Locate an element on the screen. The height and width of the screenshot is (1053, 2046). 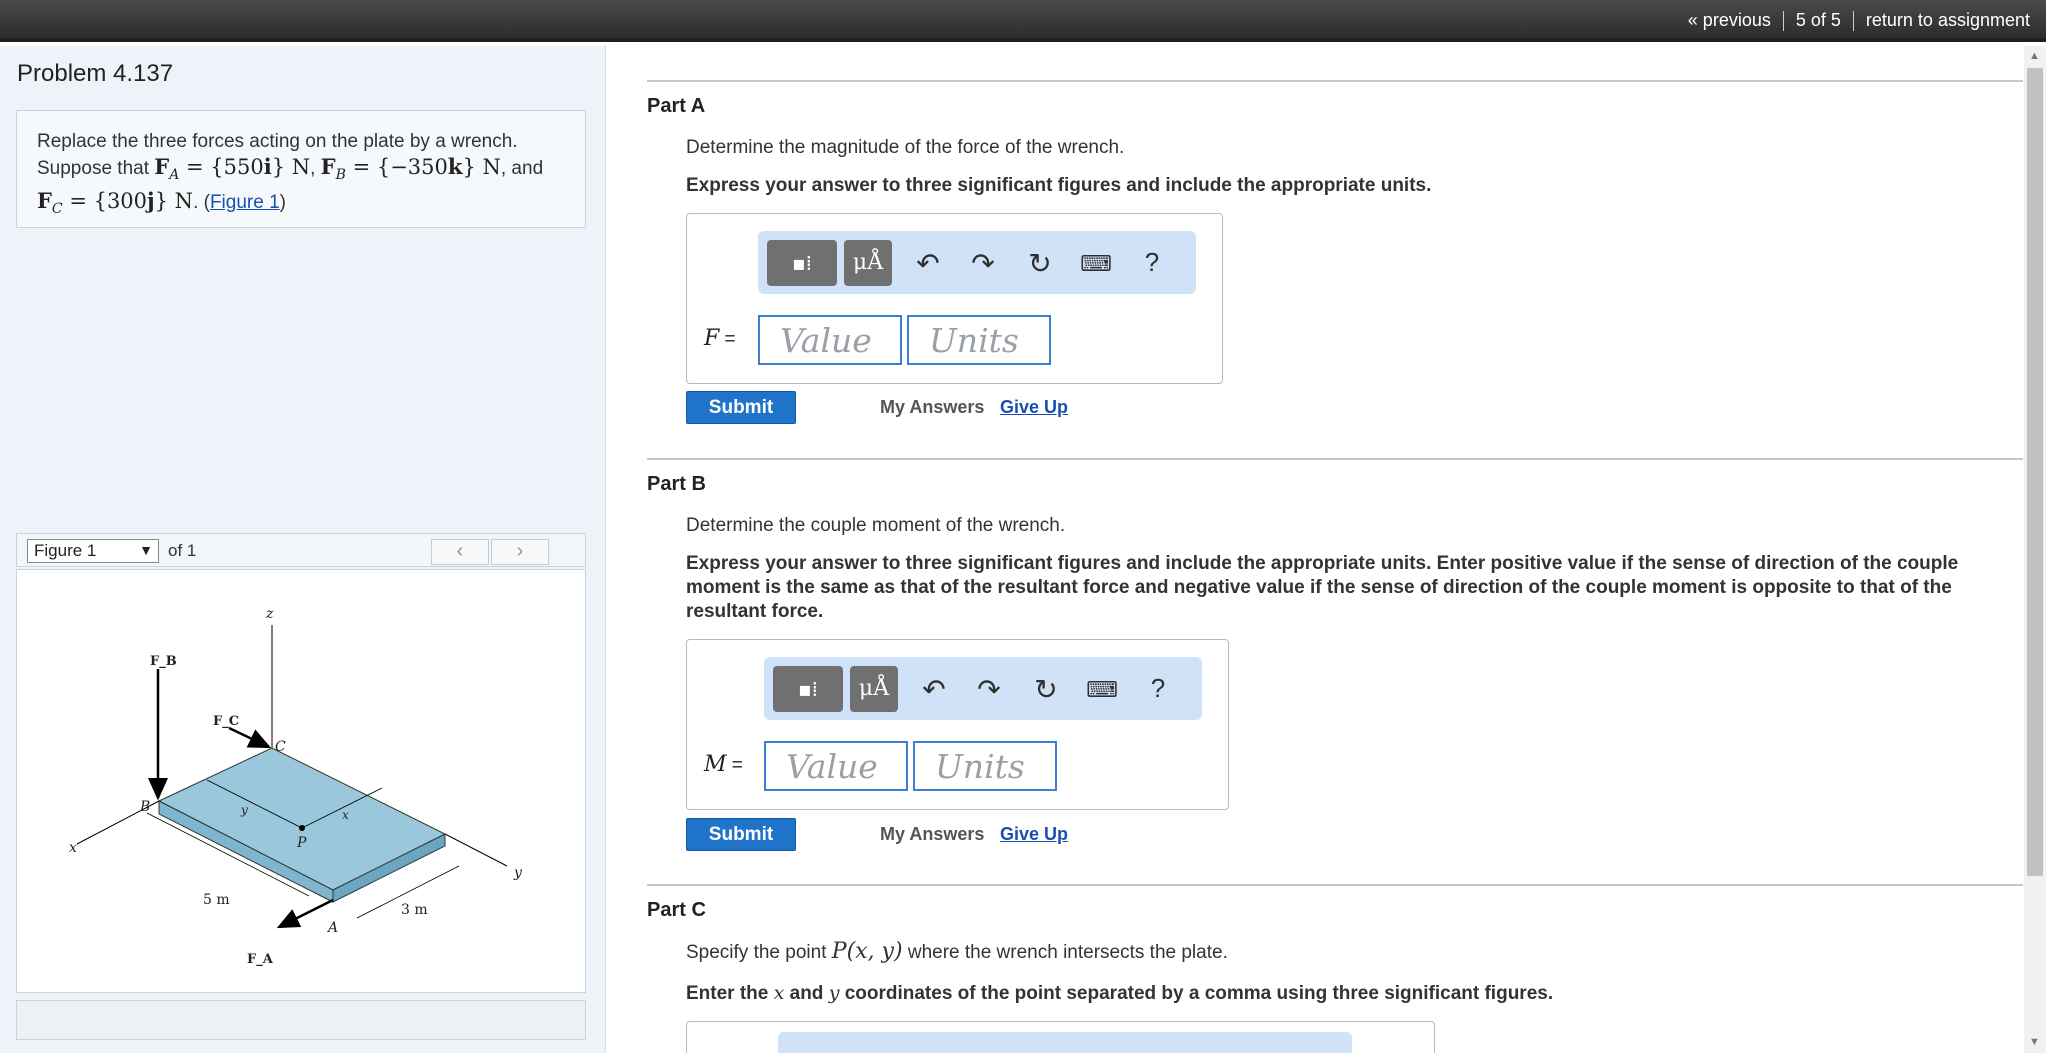
scroll-down-icon: ▼ is located at coordinates (2034, 1042).